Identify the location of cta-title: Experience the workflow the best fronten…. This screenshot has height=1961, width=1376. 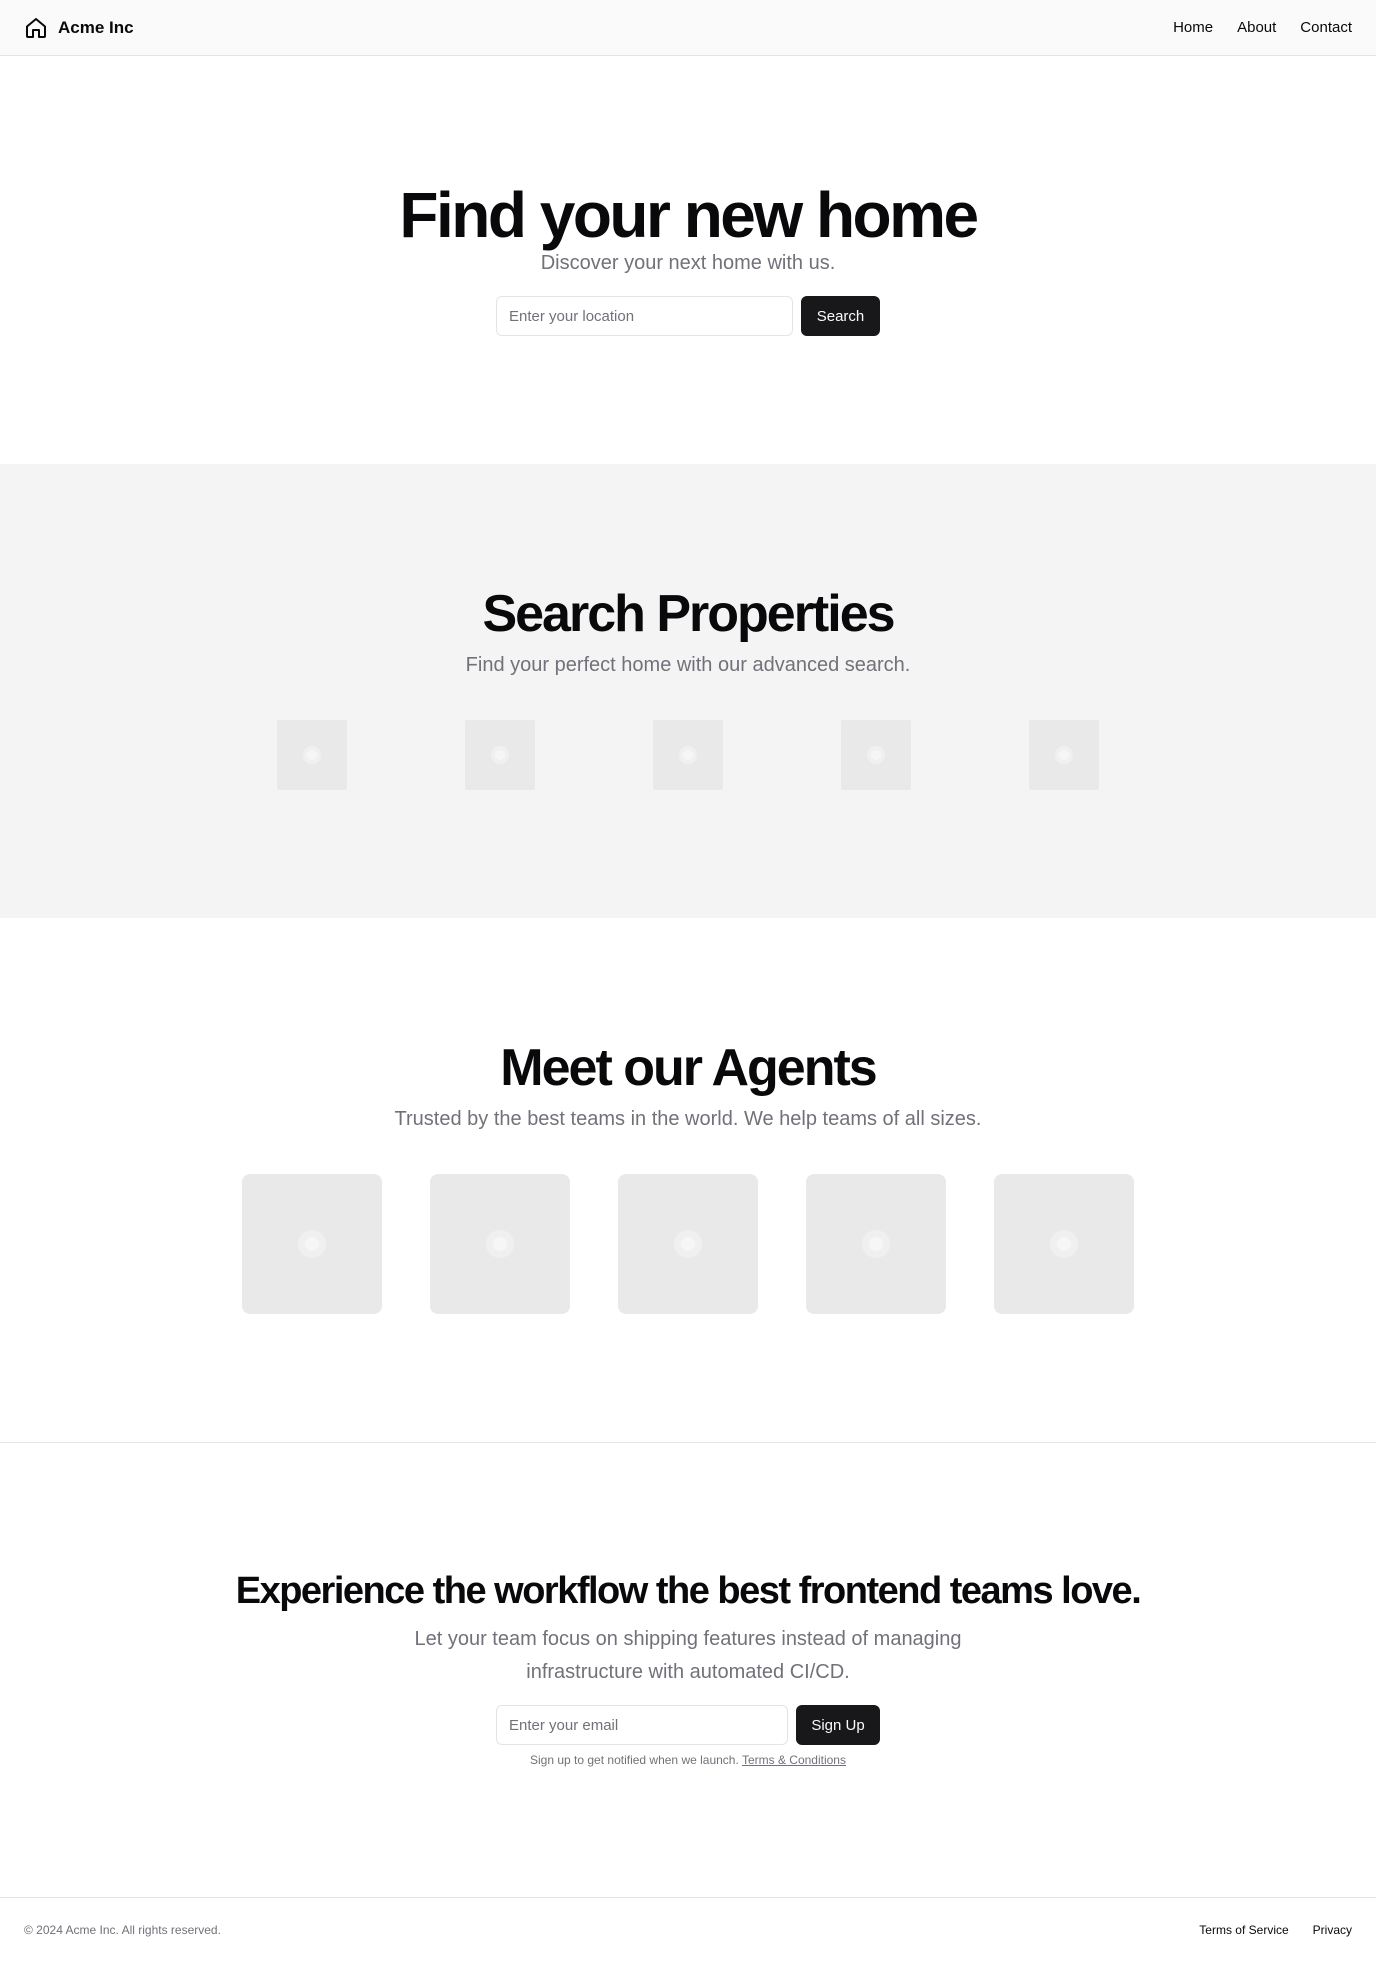
(688, 1591).